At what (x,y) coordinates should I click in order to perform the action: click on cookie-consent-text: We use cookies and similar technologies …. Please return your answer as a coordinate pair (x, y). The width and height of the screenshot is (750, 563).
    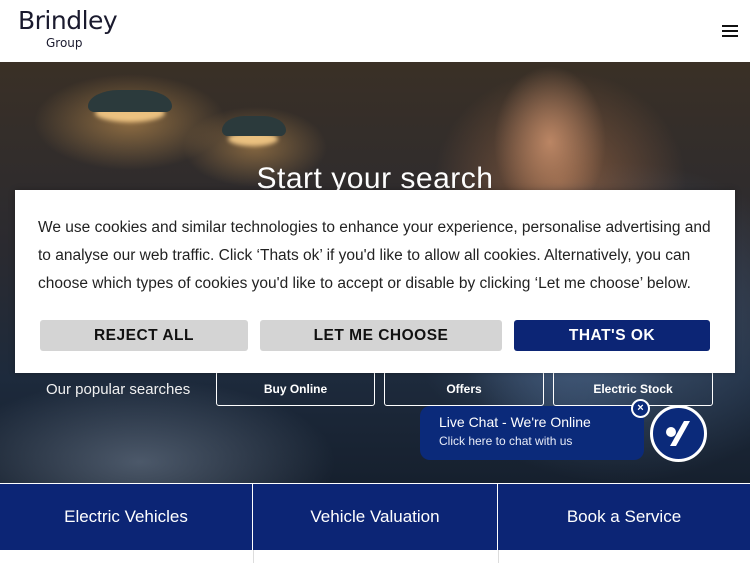
    Looking at the image, I should click on (374, 255).